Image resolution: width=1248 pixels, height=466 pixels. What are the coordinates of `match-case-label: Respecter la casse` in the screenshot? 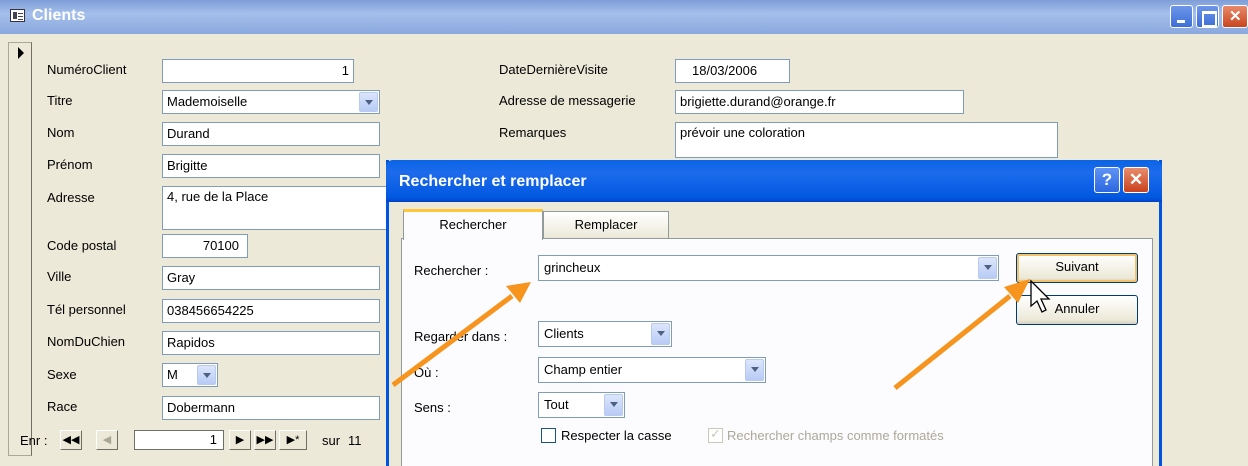 It's located at (616, 435).